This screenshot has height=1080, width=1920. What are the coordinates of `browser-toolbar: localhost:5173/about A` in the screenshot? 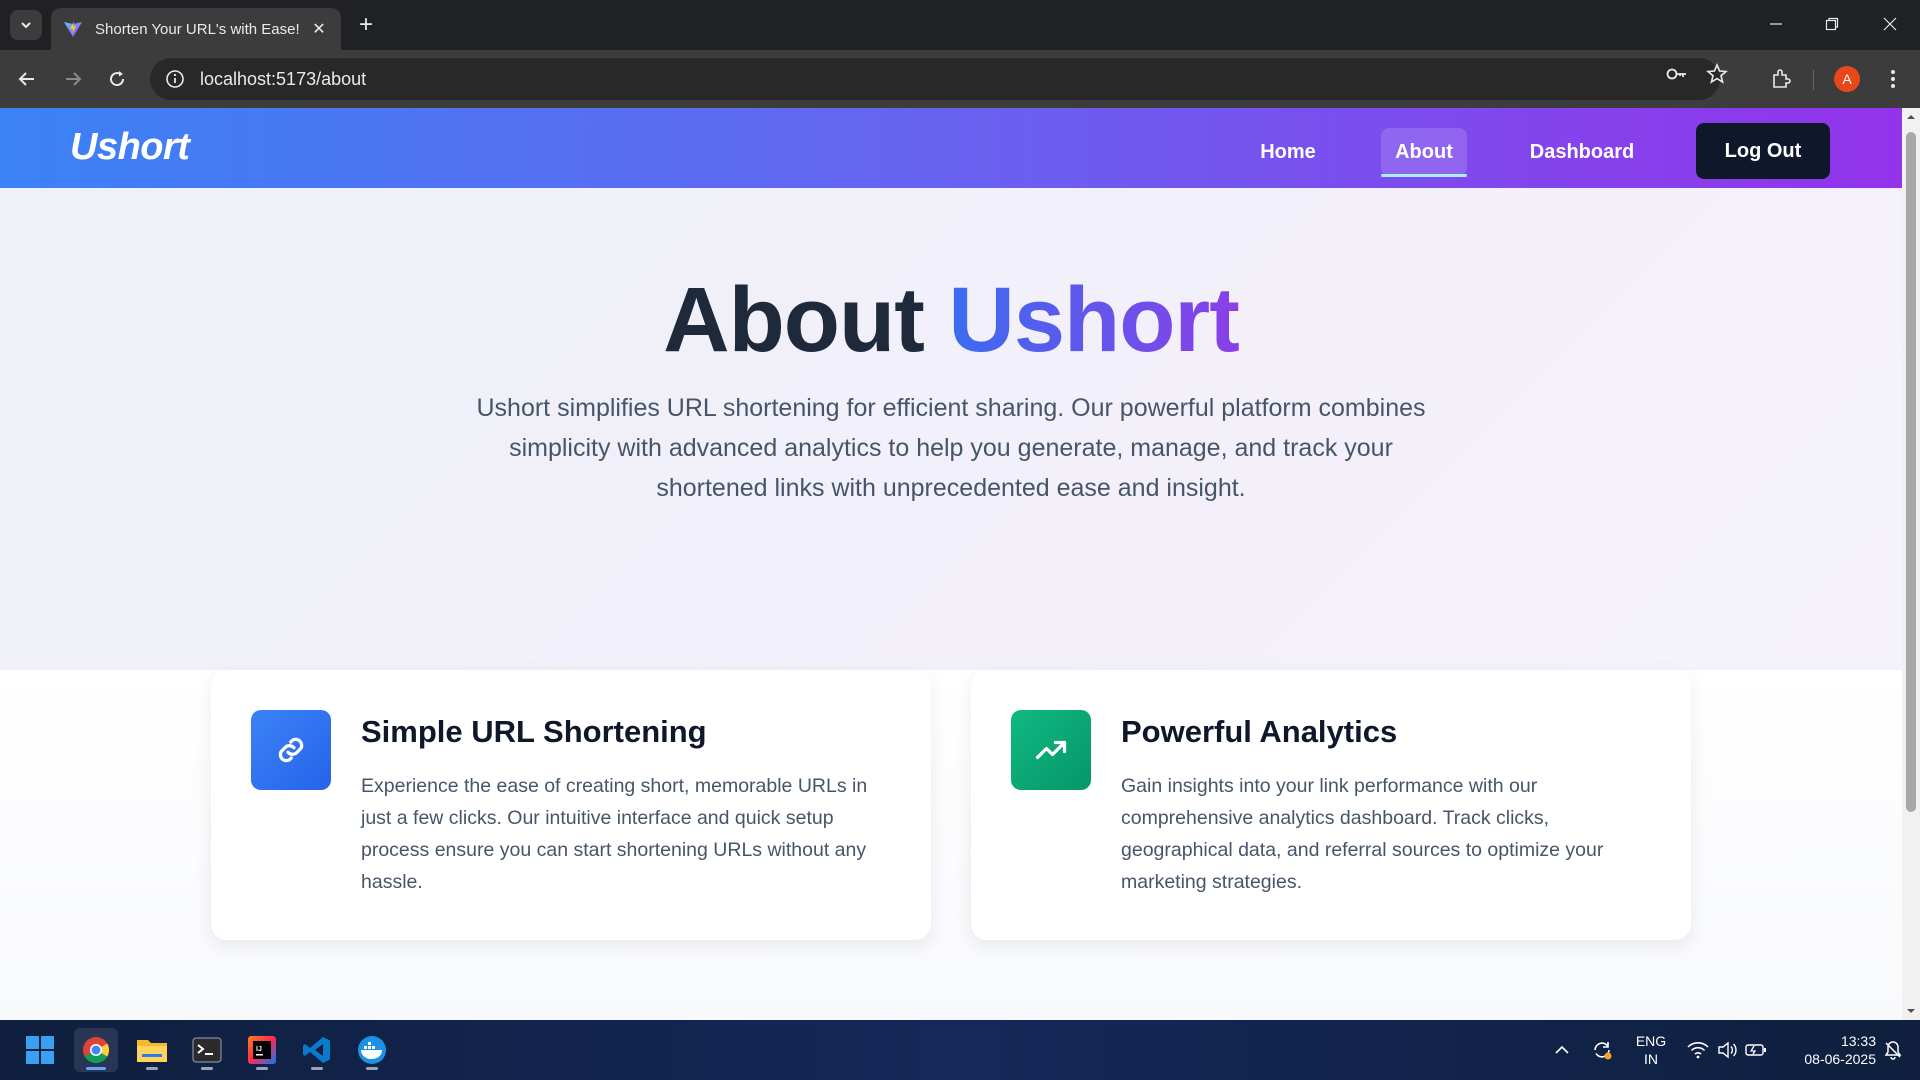 It's located at (960, 79).